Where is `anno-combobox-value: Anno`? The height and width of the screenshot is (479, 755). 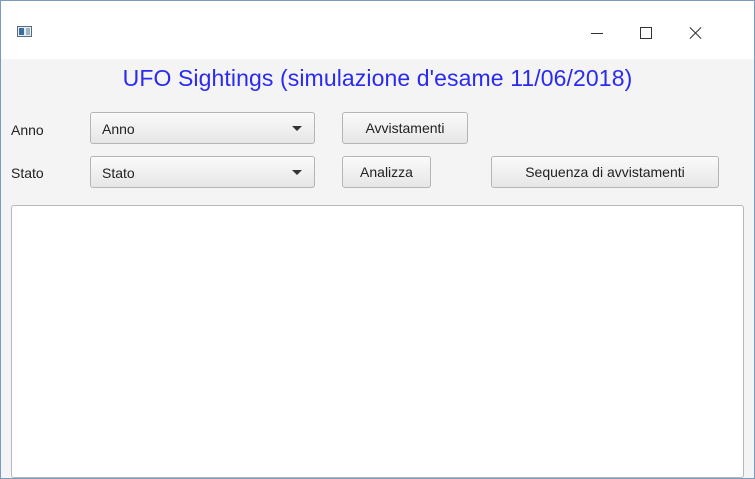 anno-combobox-value: Anno is located at coordinates (118, 129).